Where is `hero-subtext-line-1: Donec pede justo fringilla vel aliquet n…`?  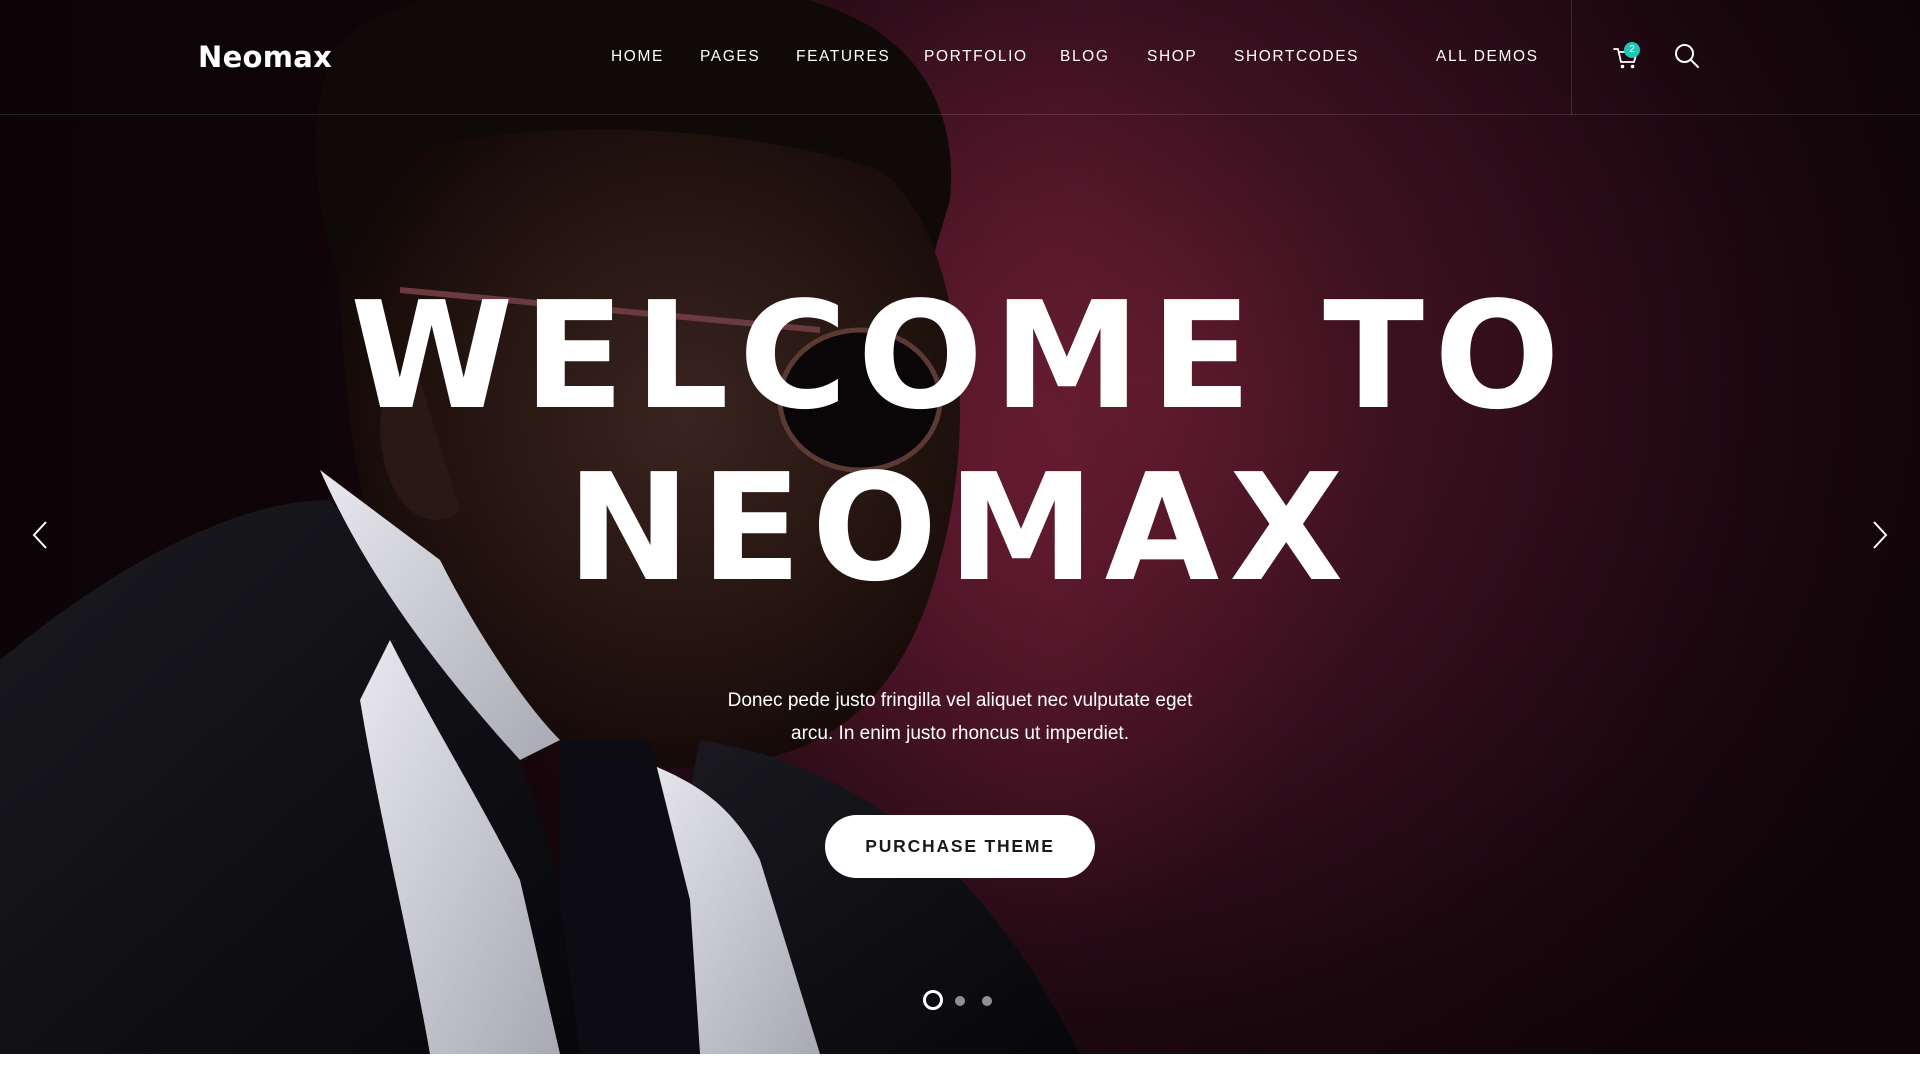
hero-subtext-line-1: Donec pede justo fringilla vel aliquet n… is located at coordinates (960, 700).